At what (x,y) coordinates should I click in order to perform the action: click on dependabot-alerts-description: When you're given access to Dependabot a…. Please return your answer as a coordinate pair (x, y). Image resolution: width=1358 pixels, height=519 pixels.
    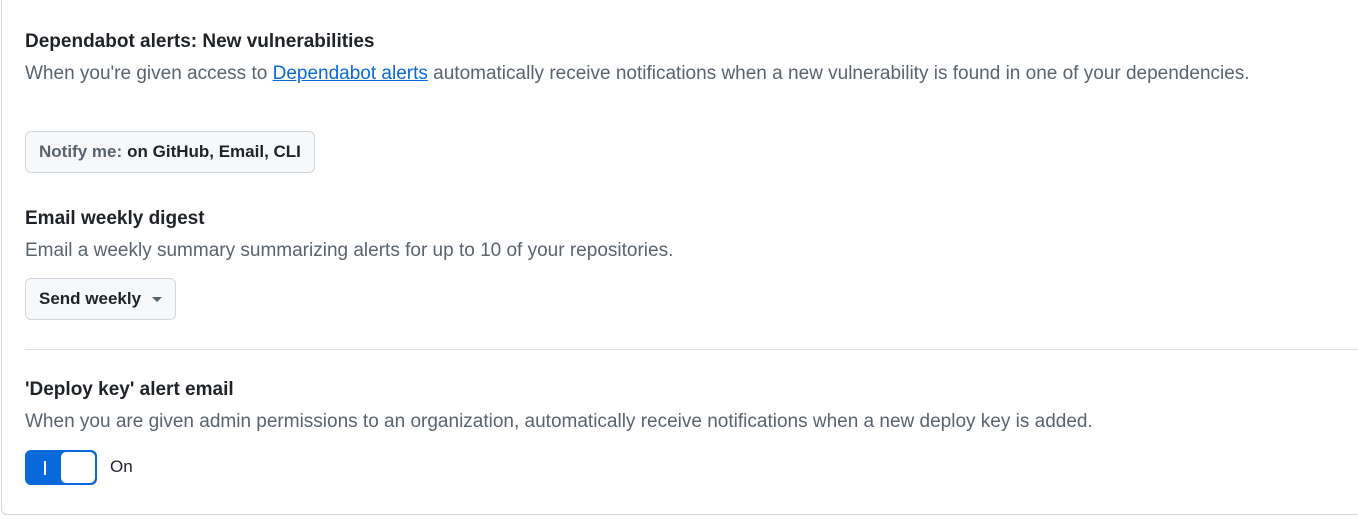
    Looking at the image, I should click on (640, 73).